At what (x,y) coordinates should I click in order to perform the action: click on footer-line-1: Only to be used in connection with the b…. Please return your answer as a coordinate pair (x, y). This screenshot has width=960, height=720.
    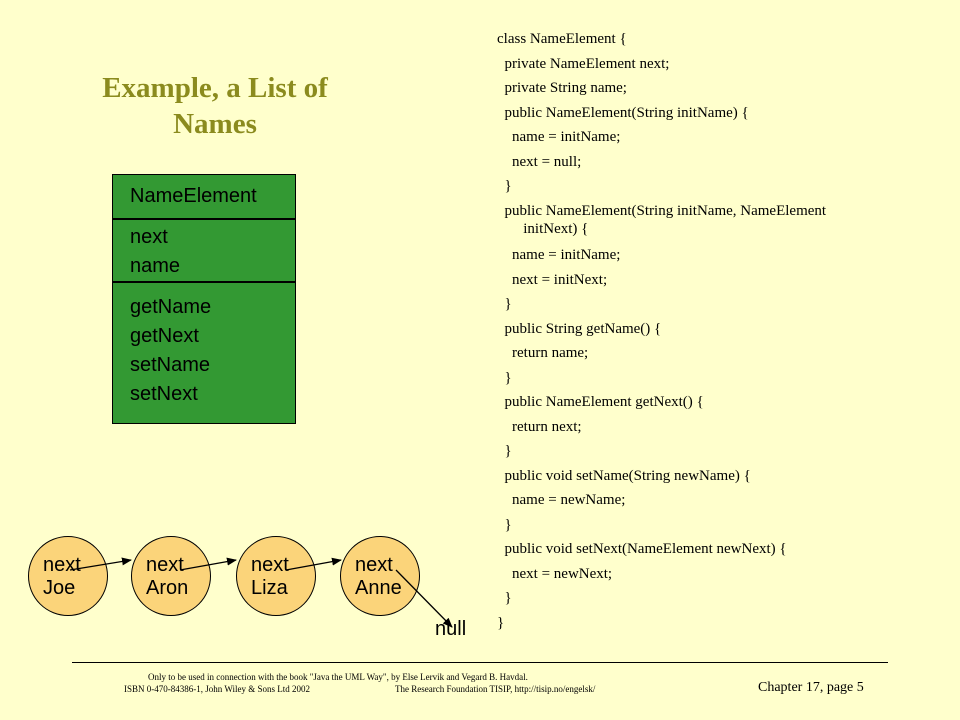
    Looking at the image, I should click on (338, 677).